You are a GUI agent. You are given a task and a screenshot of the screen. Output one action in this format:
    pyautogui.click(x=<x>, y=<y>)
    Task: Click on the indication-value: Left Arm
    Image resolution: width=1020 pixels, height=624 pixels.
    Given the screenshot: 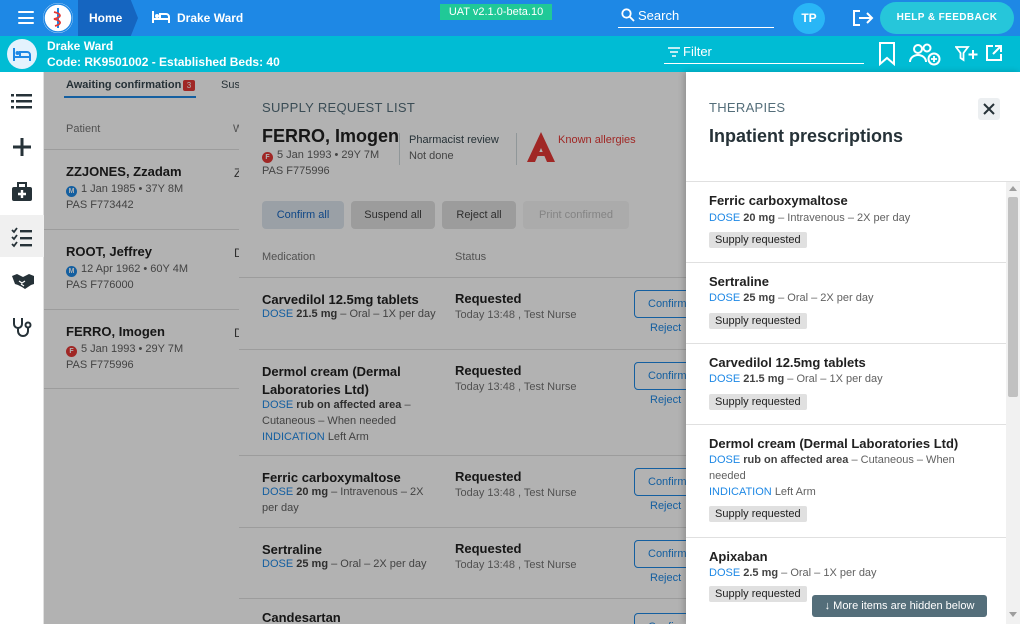 What is the action you would take?
    pyautogui.click(x=795, y=492)
    